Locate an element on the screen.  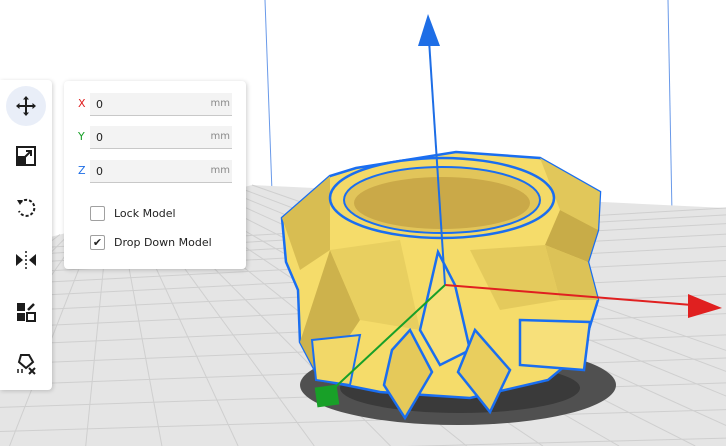
z-coordinate-row: Z mm is located at coordinates (156, 172).